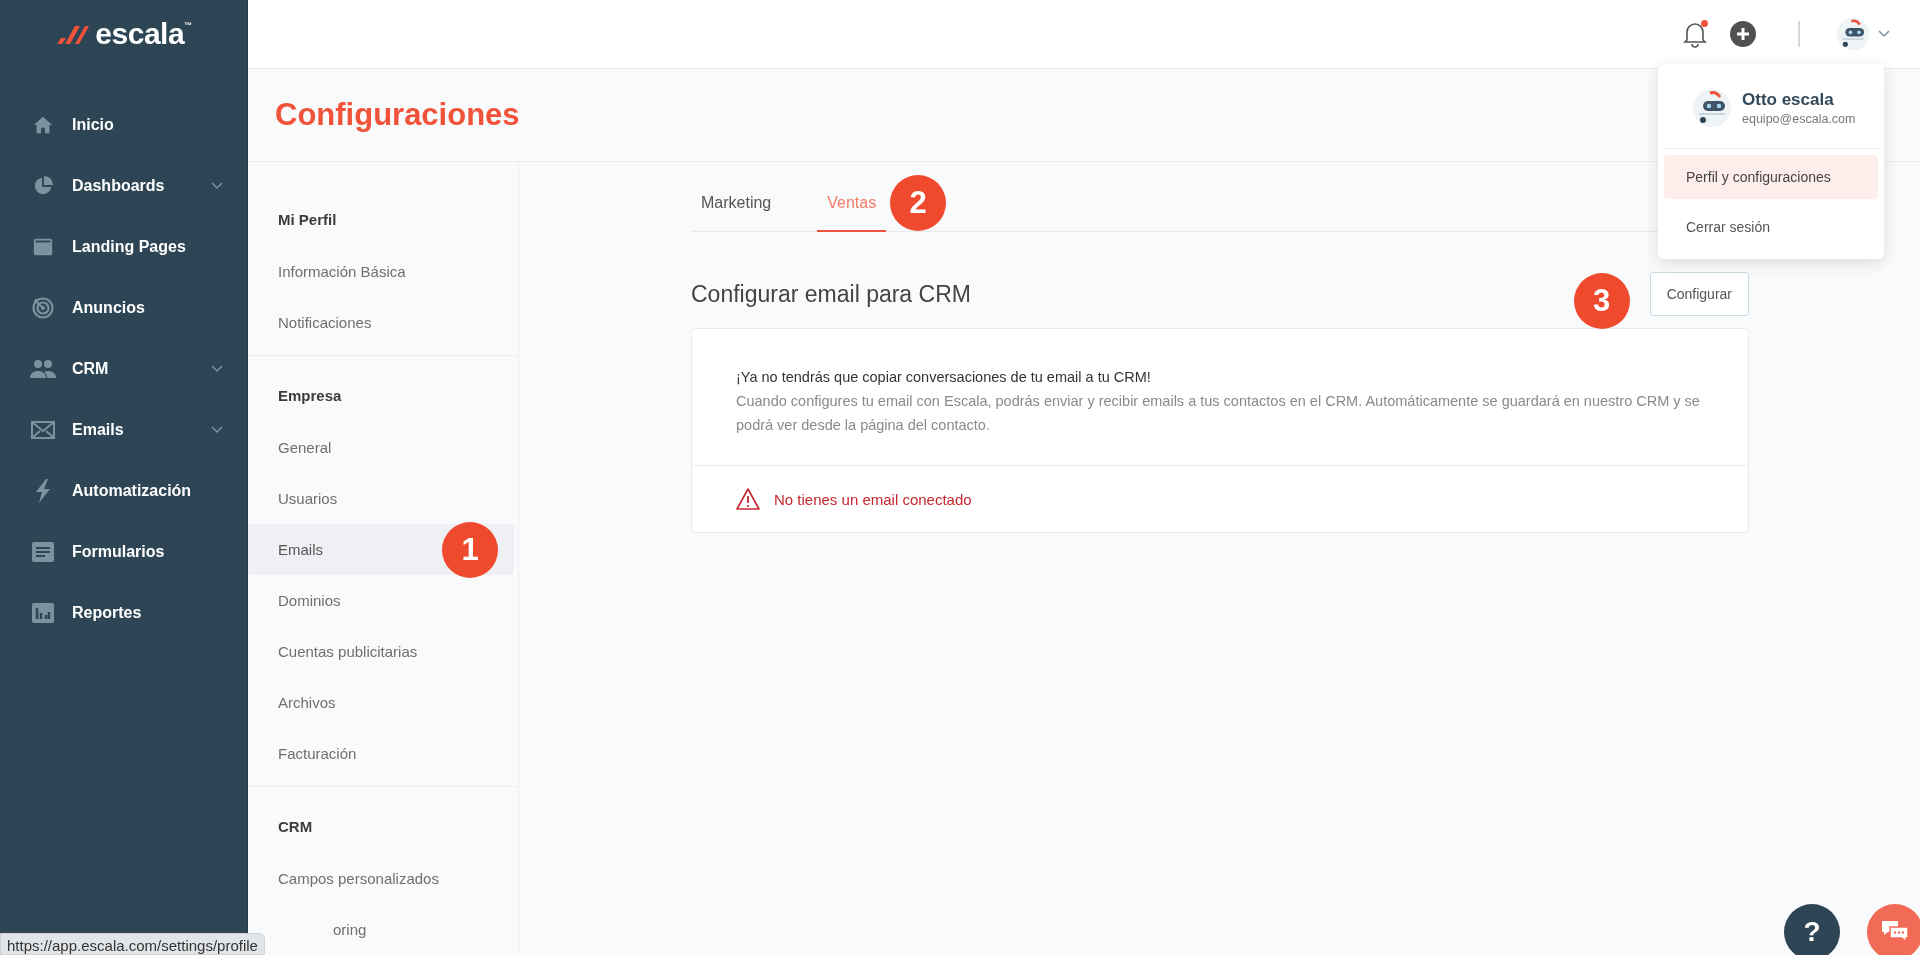 This screenshot has height=955, width=1920. What do you see at coordinates (381, 447) in the screenshot?
I see `settings-menu-item: General` at bounding box center [381, 447].